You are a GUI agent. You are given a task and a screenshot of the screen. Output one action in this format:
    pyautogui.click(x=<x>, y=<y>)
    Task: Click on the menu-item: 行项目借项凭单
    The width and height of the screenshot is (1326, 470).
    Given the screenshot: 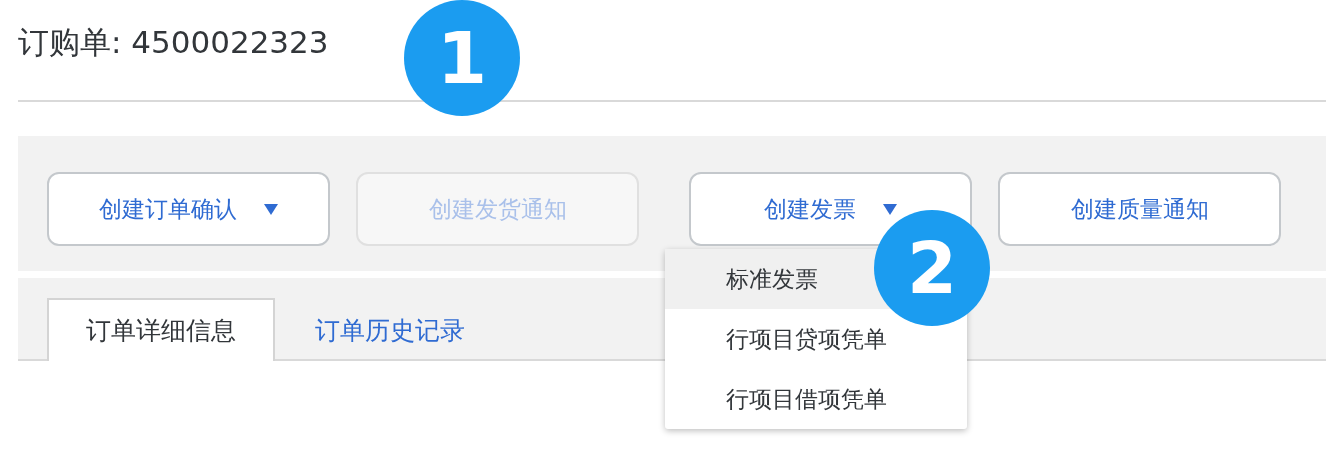 What is the action you would take?
    pyautogui.click(x=816, y=399)
    